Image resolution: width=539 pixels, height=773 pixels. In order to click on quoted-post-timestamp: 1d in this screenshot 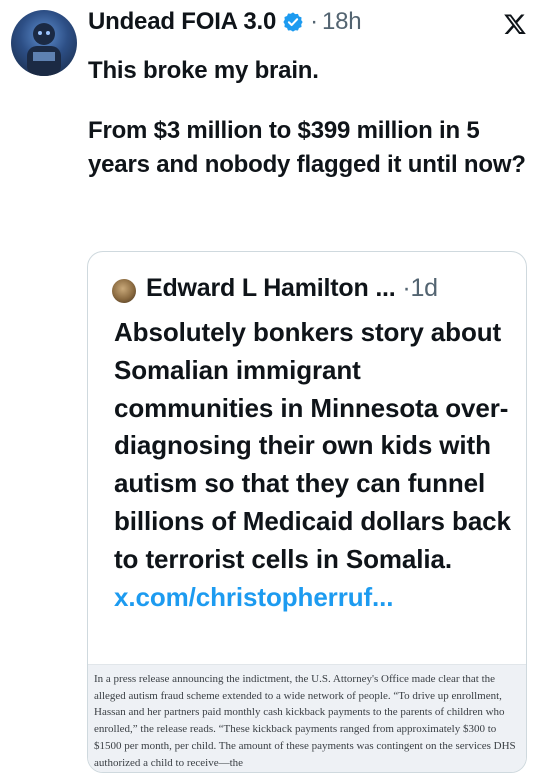, I will do `click(424, 288)`.